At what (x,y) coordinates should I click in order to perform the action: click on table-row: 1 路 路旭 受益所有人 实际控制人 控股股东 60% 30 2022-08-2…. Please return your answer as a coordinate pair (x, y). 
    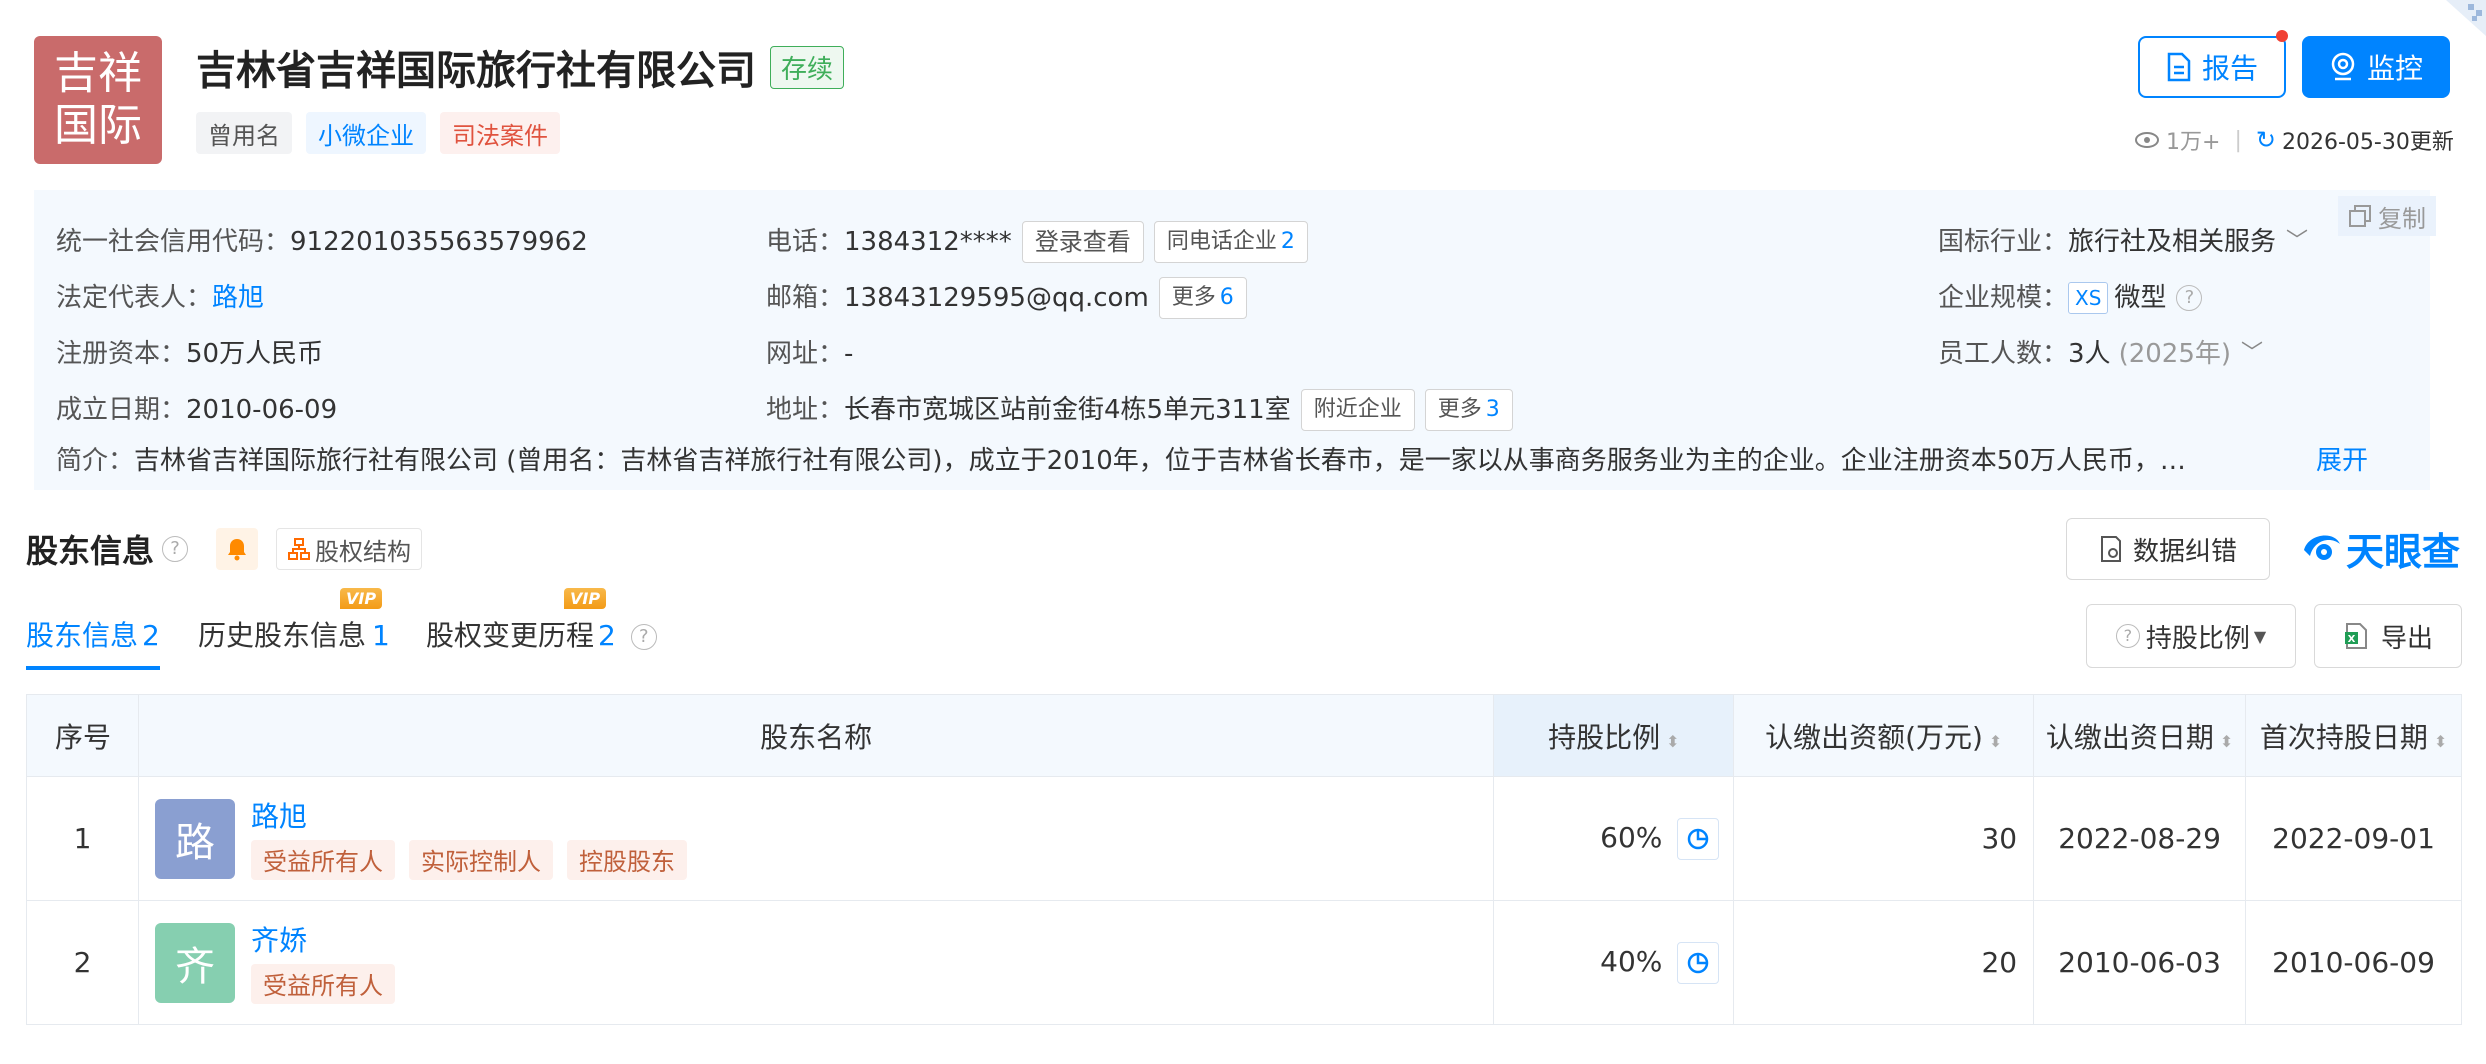
    Looking at the image, I should click on (1244, 838).